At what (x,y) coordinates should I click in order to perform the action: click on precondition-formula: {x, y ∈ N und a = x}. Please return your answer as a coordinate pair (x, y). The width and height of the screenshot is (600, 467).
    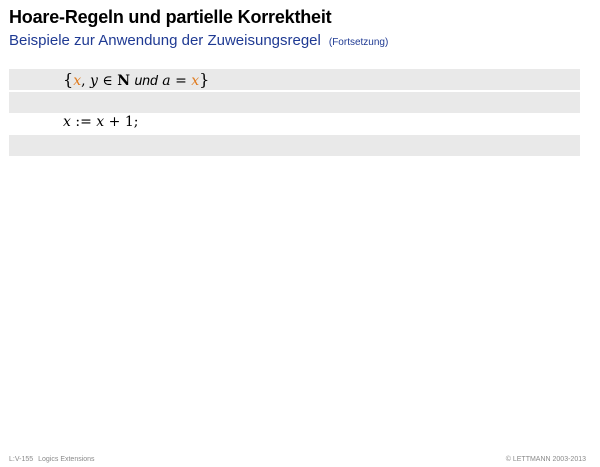
    Looking at the image, I should click on (136, 79).